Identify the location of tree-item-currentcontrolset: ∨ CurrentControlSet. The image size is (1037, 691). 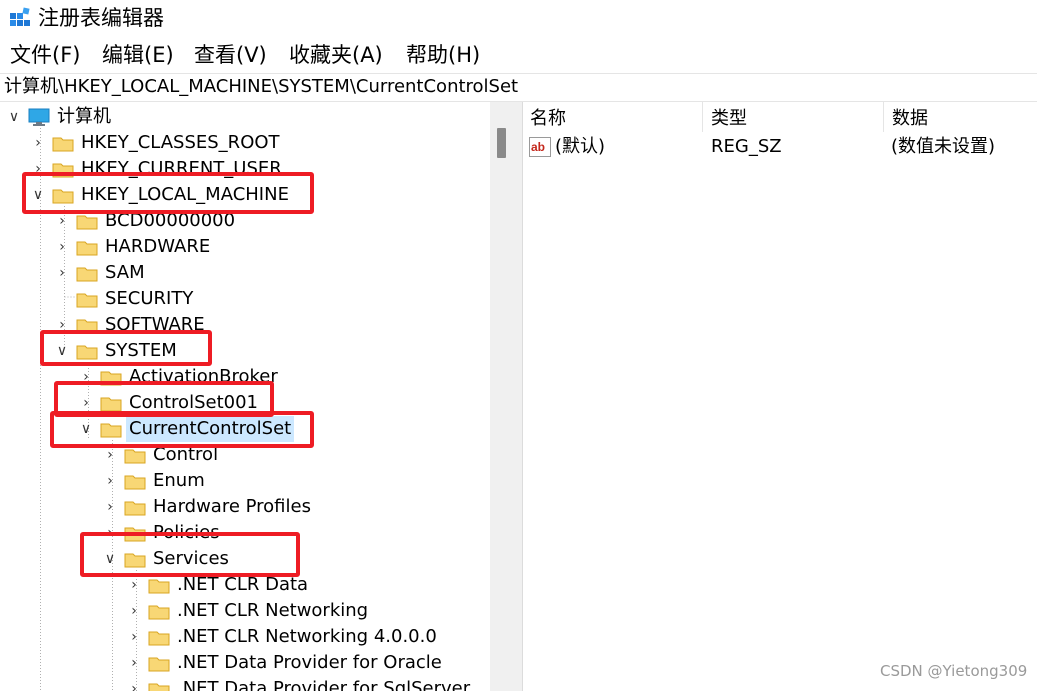
(245, 429).